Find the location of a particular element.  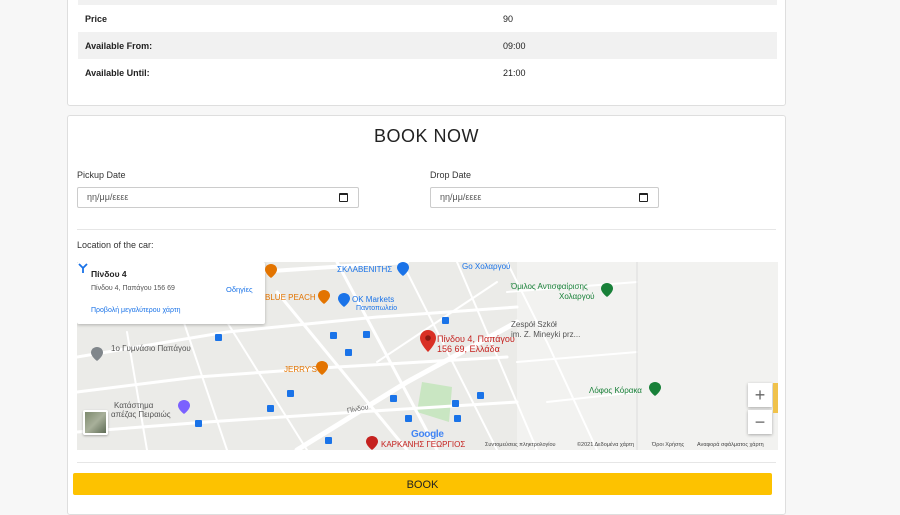

drop-date-label: Drop Date is located at coordinates (451, 175).